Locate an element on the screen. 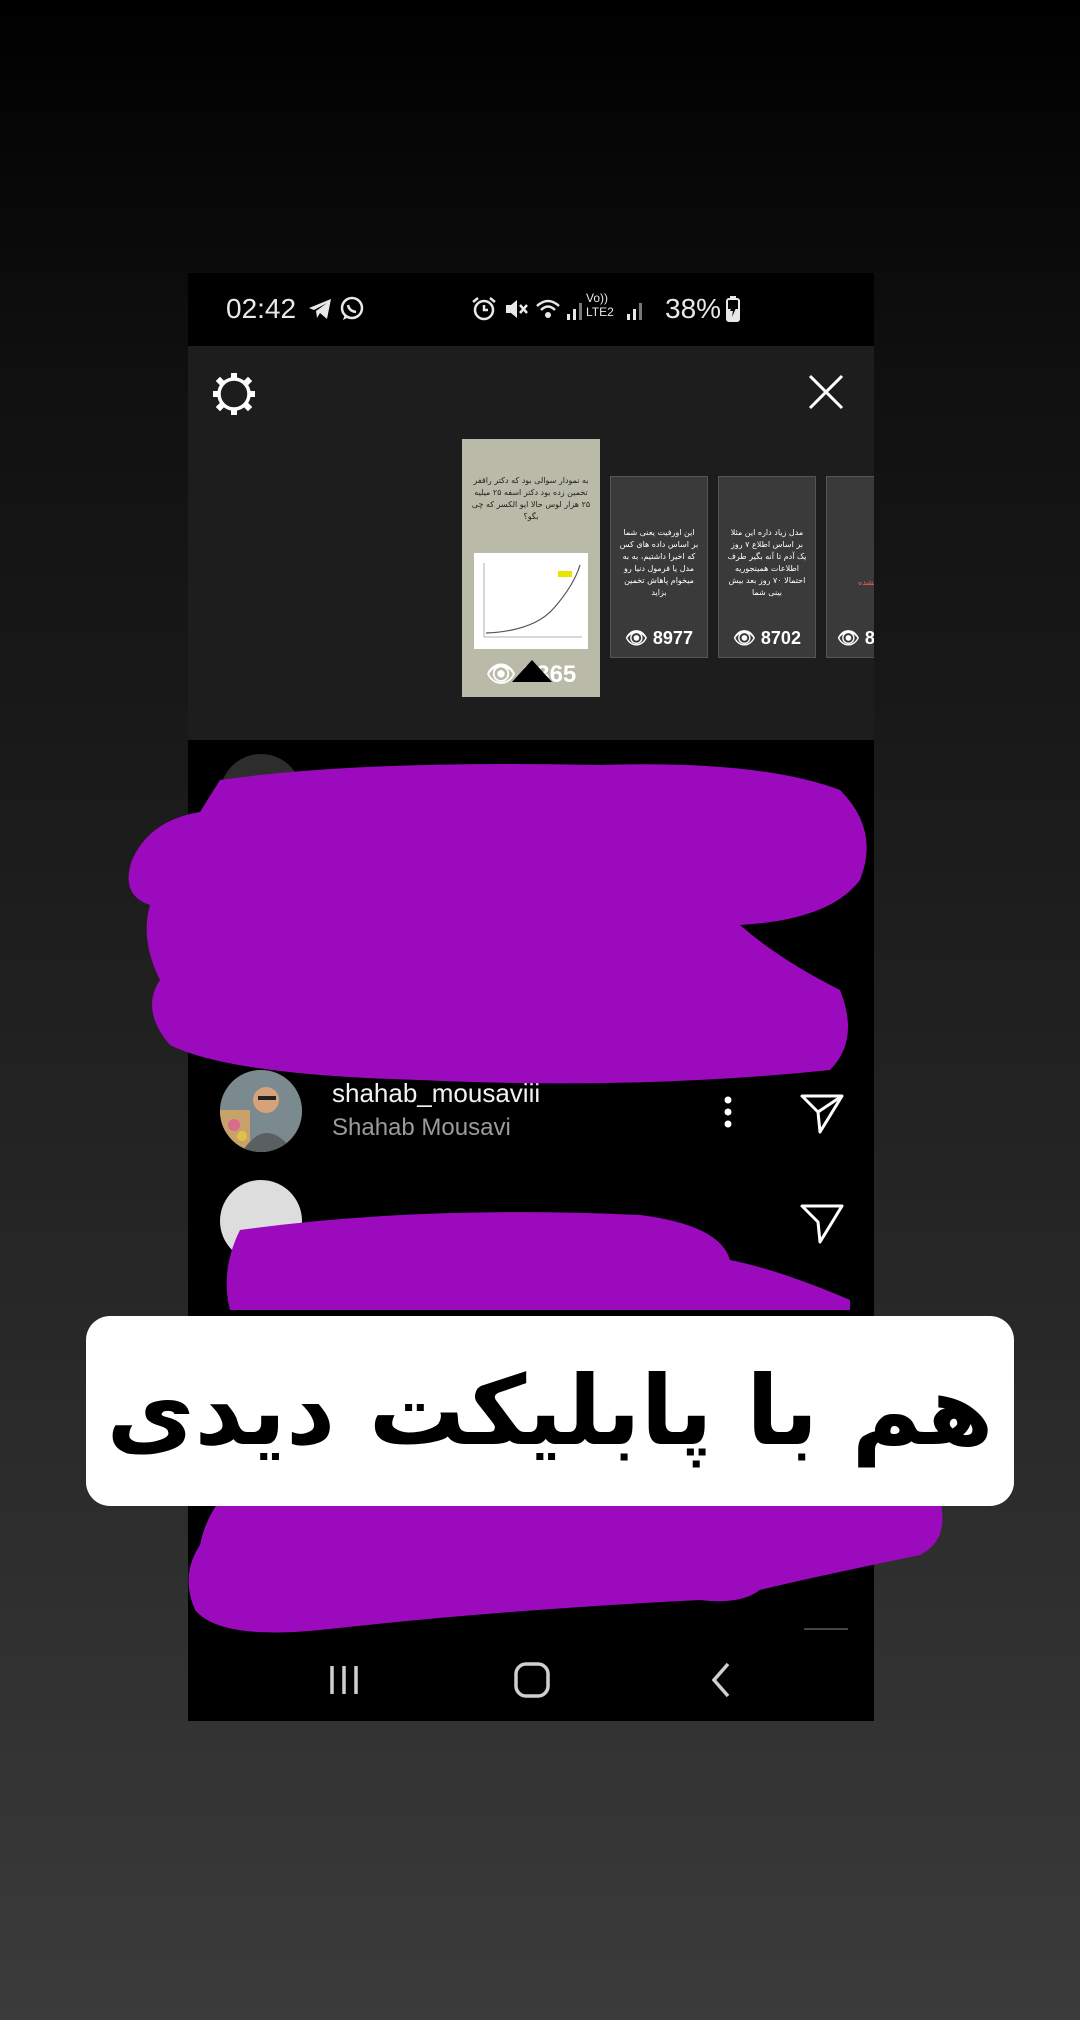 The height and width of the screenshot is (2020, 1080). caption-sticker: هم با پابلیکت دیدی is located at coordinates (550, 1411).